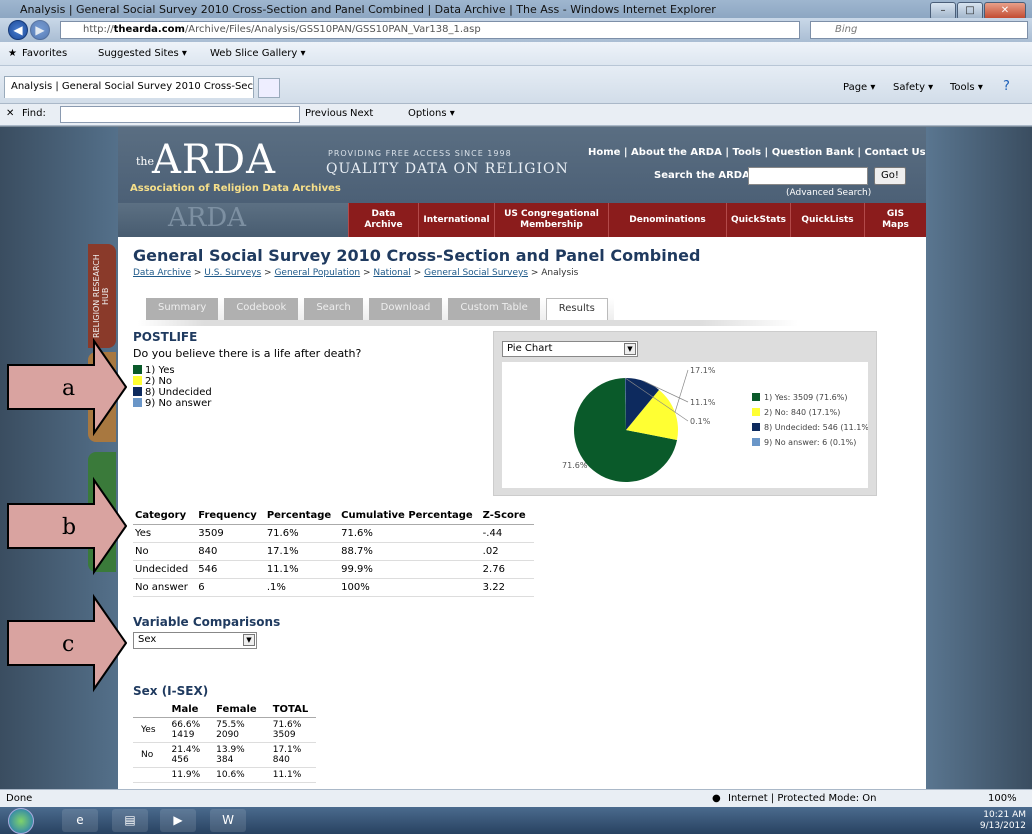 Image resolution: width=1032 pixels, height=834 pixels. I want to click on nav-item-label: Denominations, so click(667, 219).